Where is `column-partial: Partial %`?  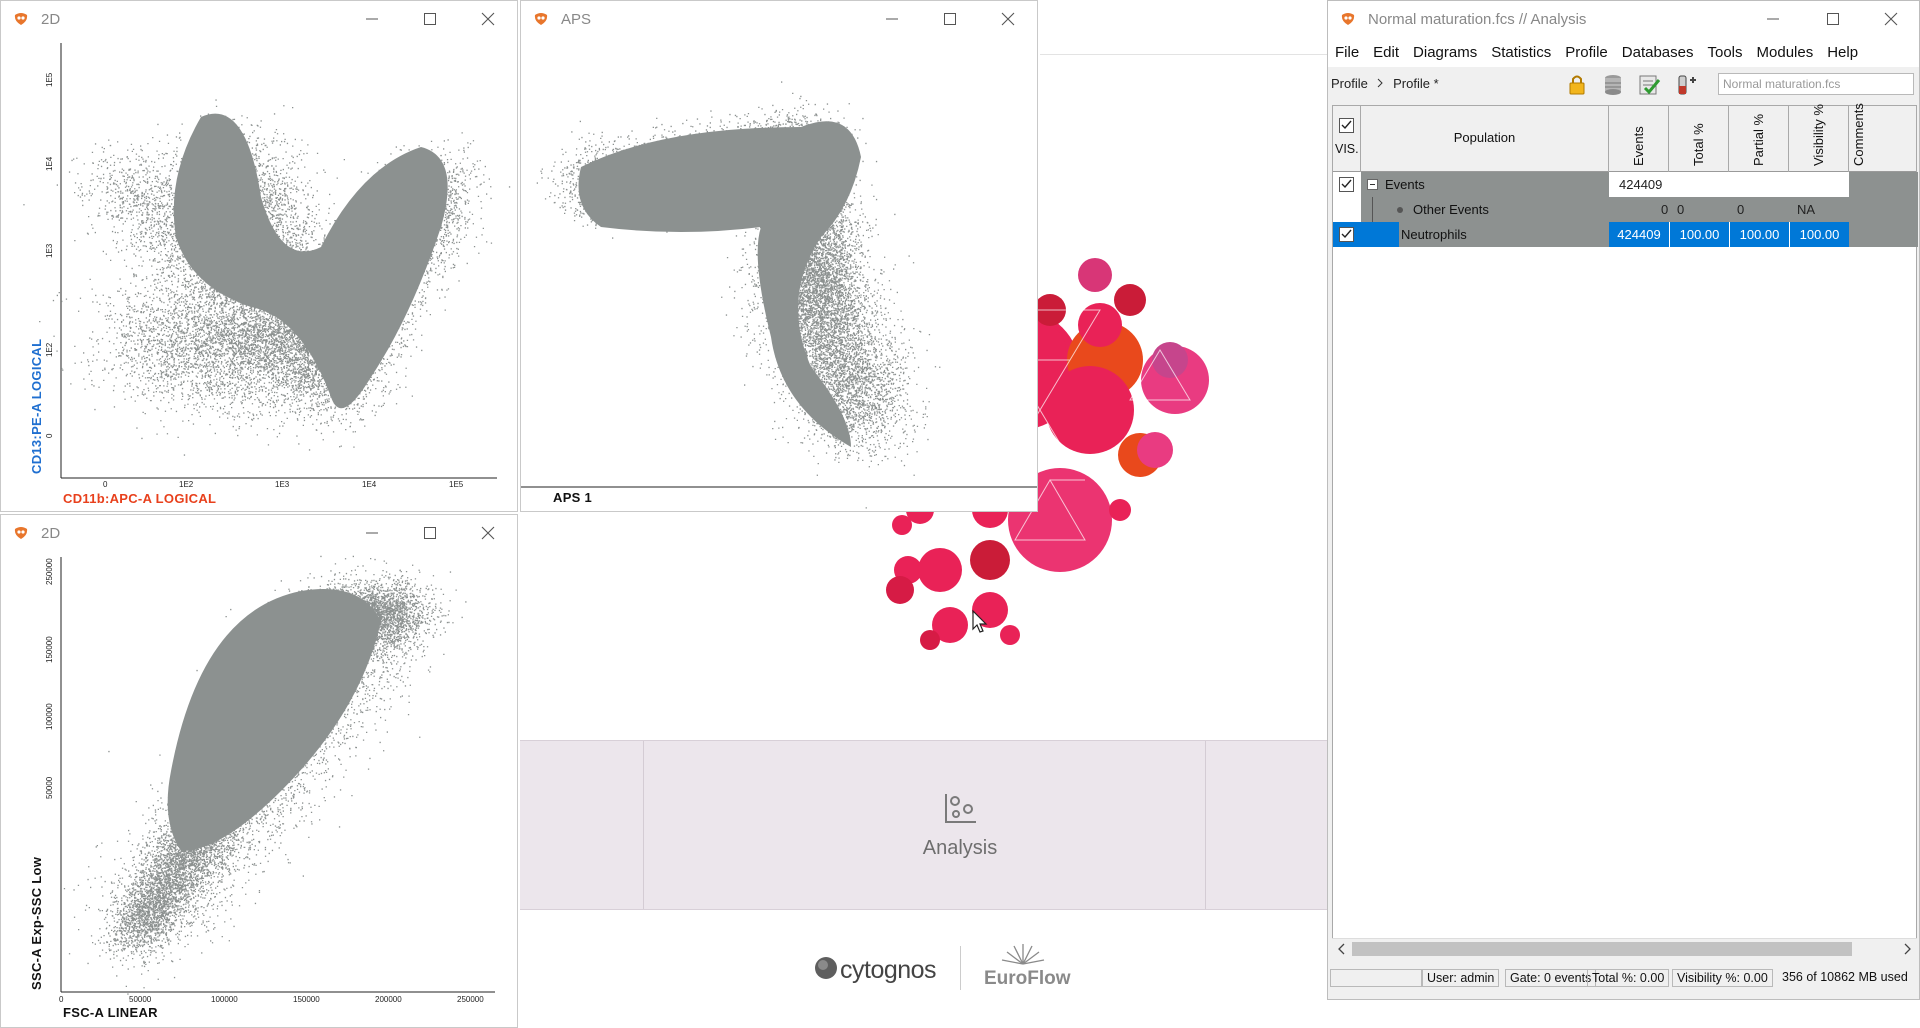
column-partial: Partial % is located at coordinates (1759, 139).